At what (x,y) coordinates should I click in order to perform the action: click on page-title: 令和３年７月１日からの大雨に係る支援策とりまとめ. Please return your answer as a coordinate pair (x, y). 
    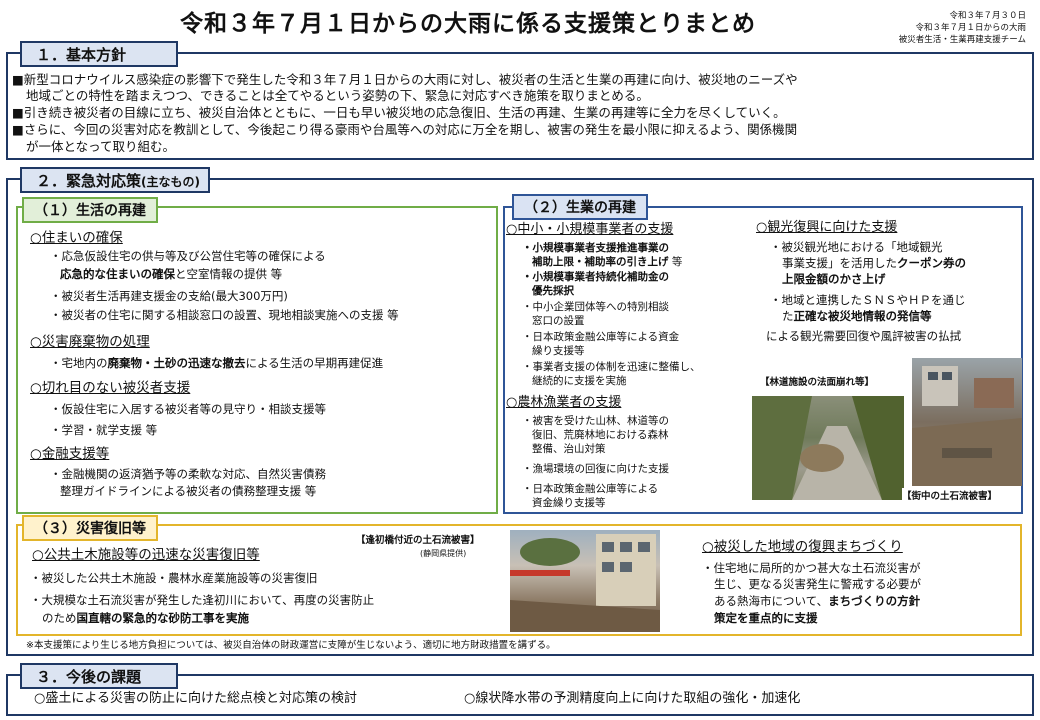
    Looking at the image, I should click on (468, 24).